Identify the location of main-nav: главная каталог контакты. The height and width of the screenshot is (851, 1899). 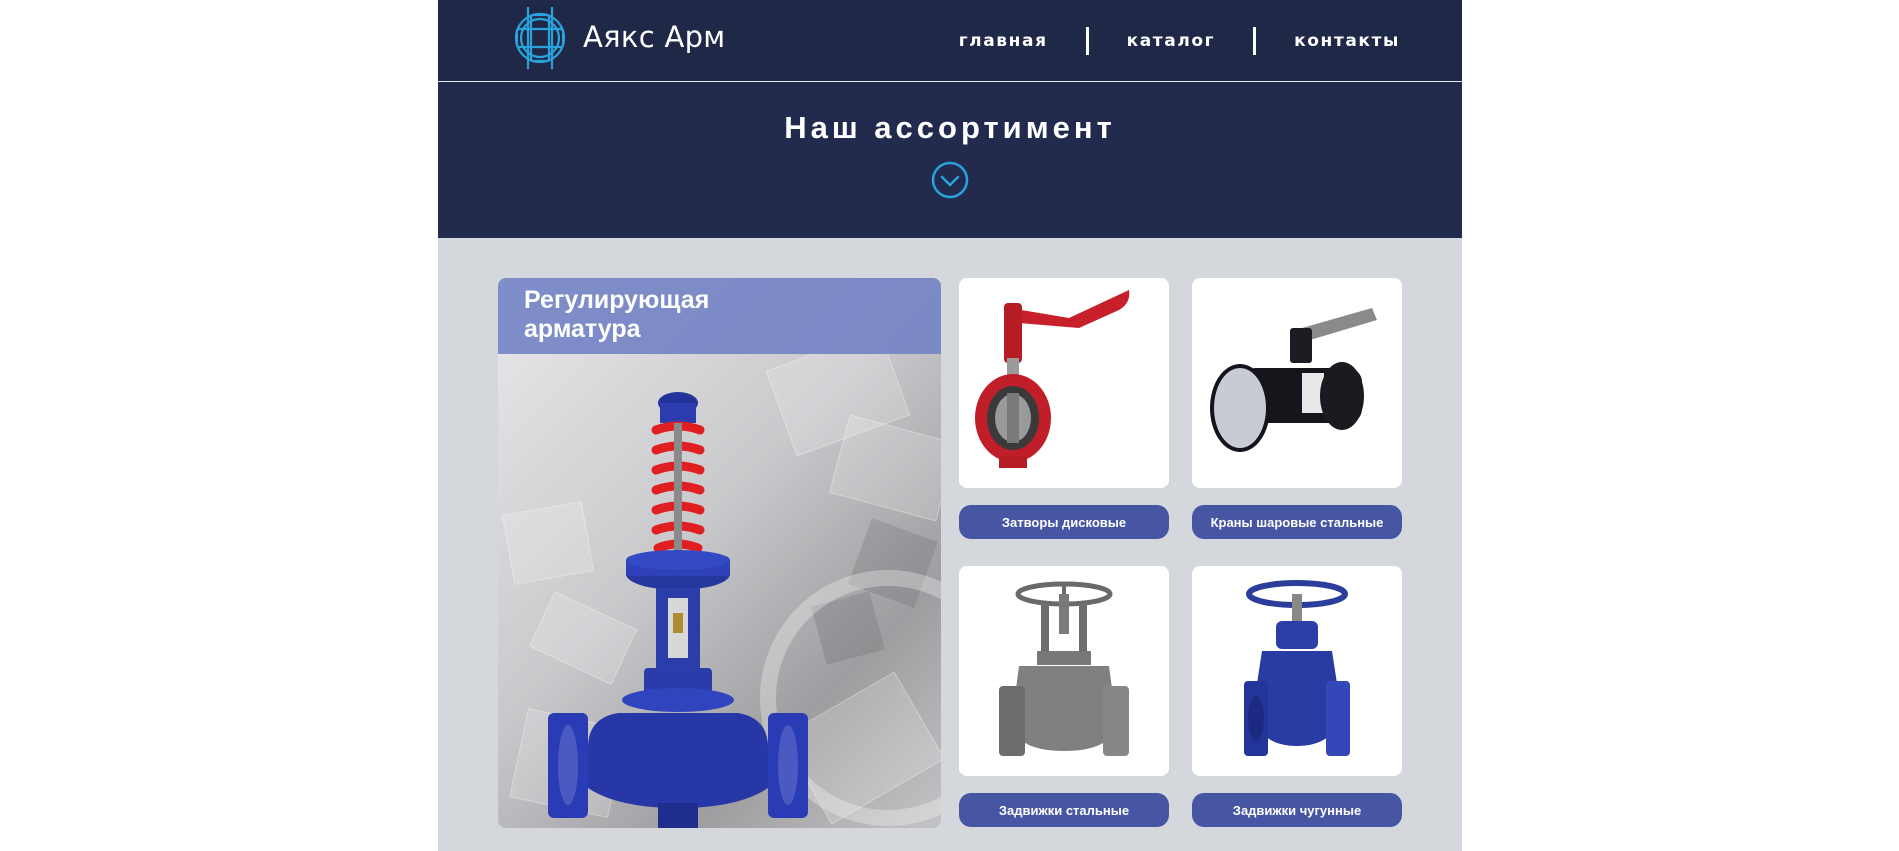
(1179, 40).